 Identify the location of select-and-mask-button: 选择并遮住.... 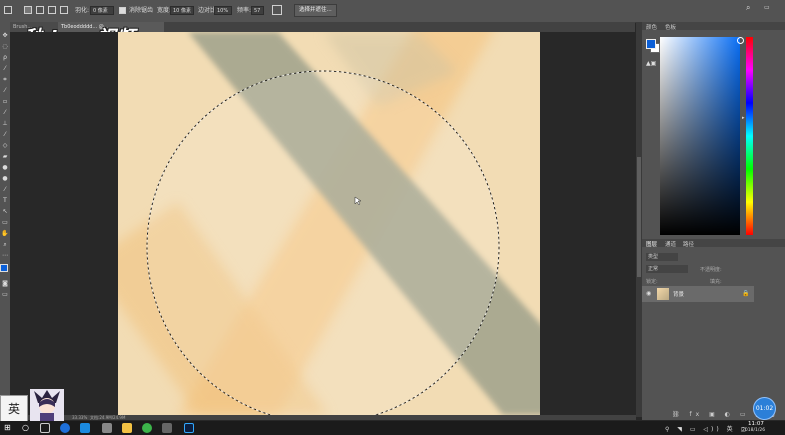
(315, 10).